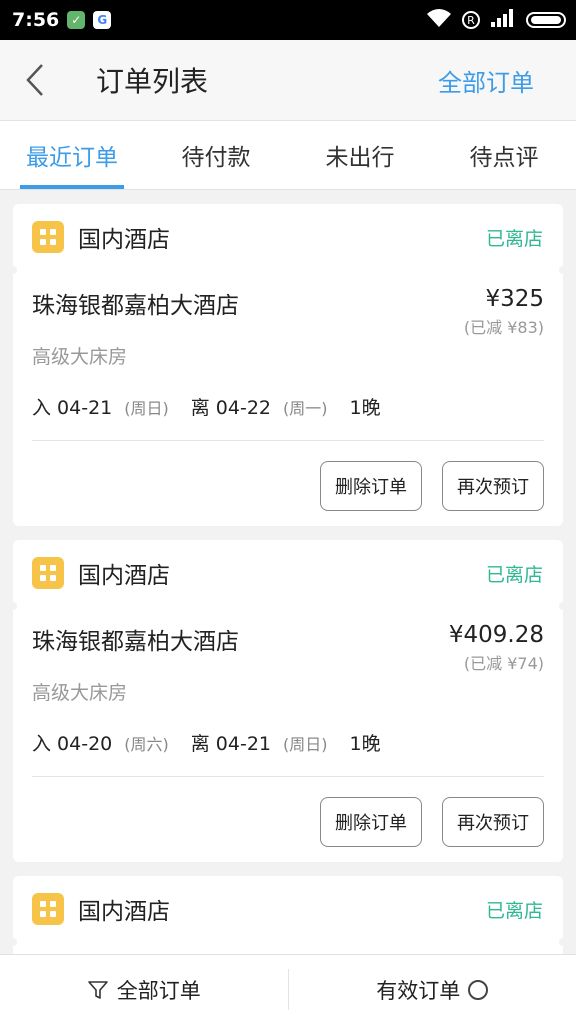 This screenshot has height=1024, width=576. I want to click on order-price: ¥325, so click(514, 299).